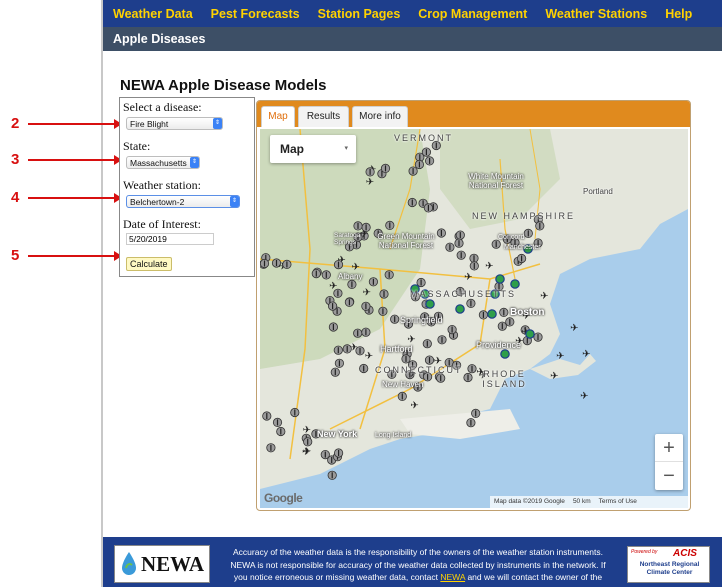 The width and height of the screenshot is (722, 587). Describe the element at coordinates (162, 224) in the screenshot. I see `date-label: Date of Interest:` at that location.